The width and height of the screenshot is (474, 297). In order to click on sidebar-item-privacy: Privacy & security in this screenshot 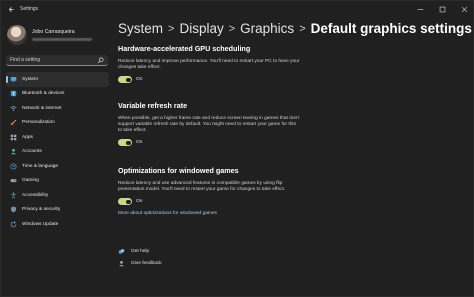, I will do `click(57, 210)`.